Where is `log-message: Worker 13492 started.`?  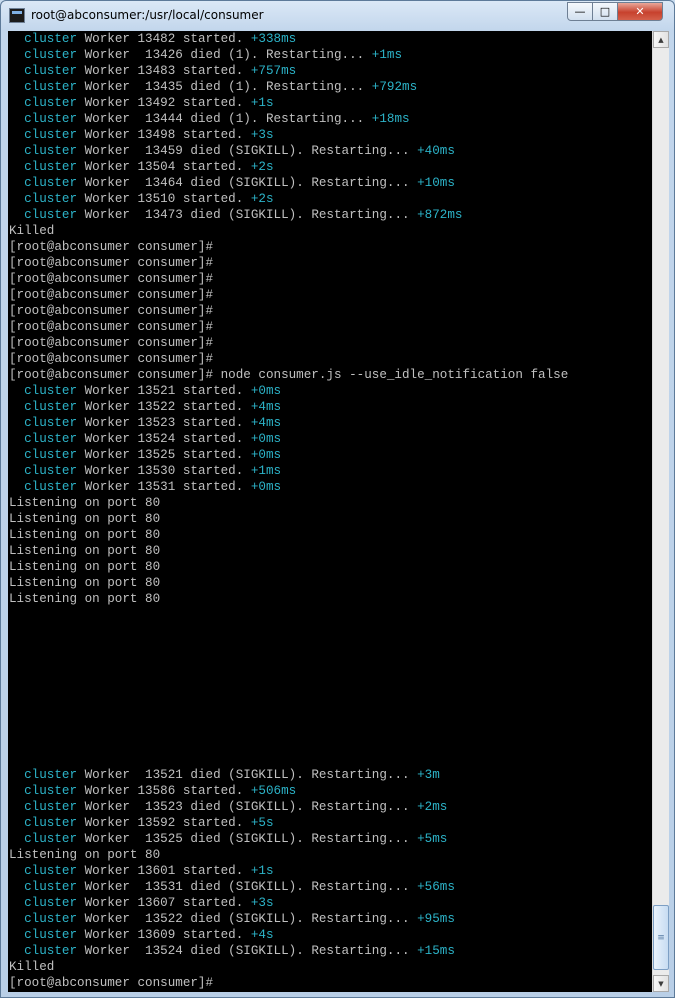 log-message: Worker 13492 started. is located at coordinates (167, 103).